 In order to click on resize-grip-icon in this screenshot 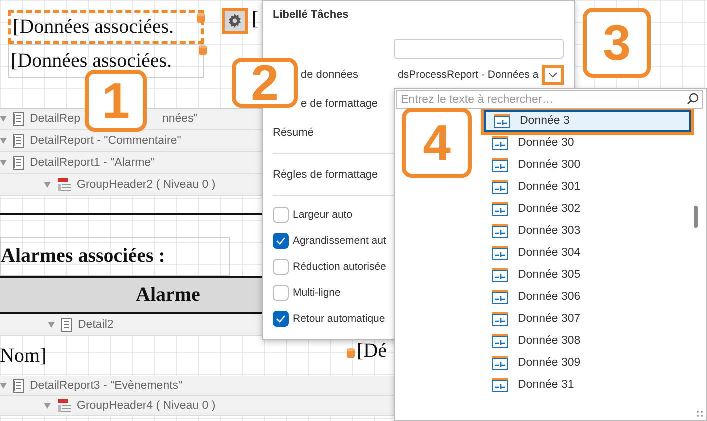, I will do `click(700, 414)`.